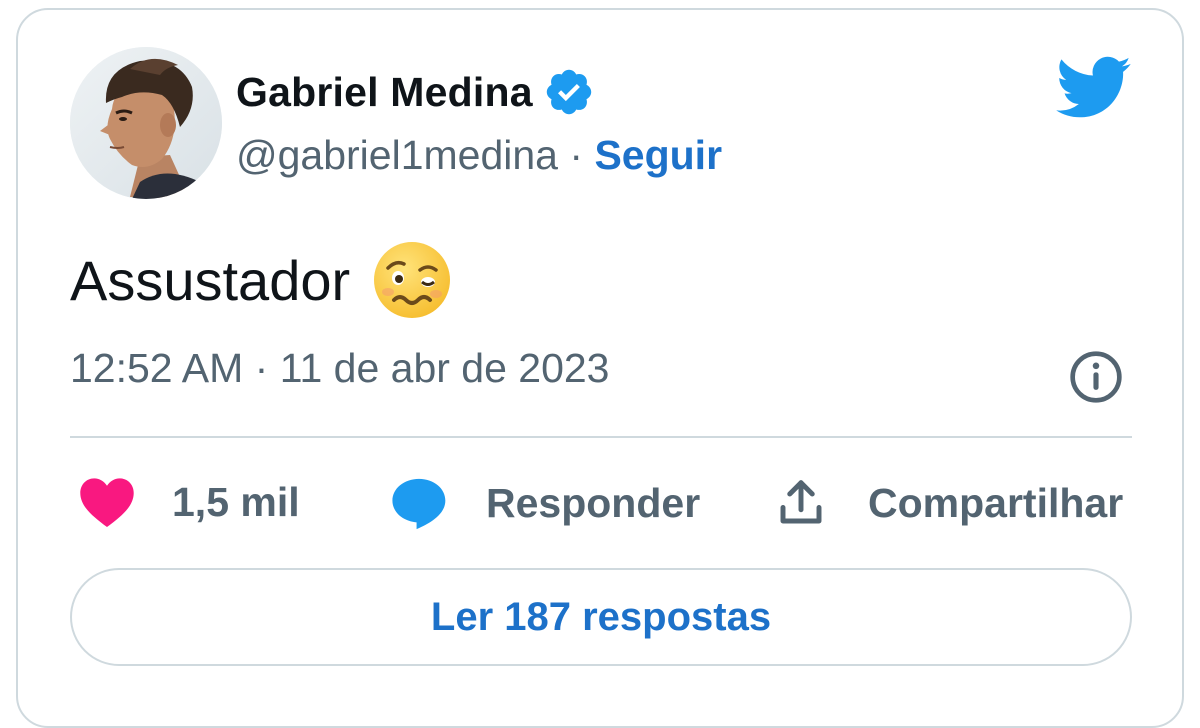  What do you see at coordinates (157, 368) in the screenshot?
I see `tweet-time: 12:52 AM` at bounding box center [157, 368].